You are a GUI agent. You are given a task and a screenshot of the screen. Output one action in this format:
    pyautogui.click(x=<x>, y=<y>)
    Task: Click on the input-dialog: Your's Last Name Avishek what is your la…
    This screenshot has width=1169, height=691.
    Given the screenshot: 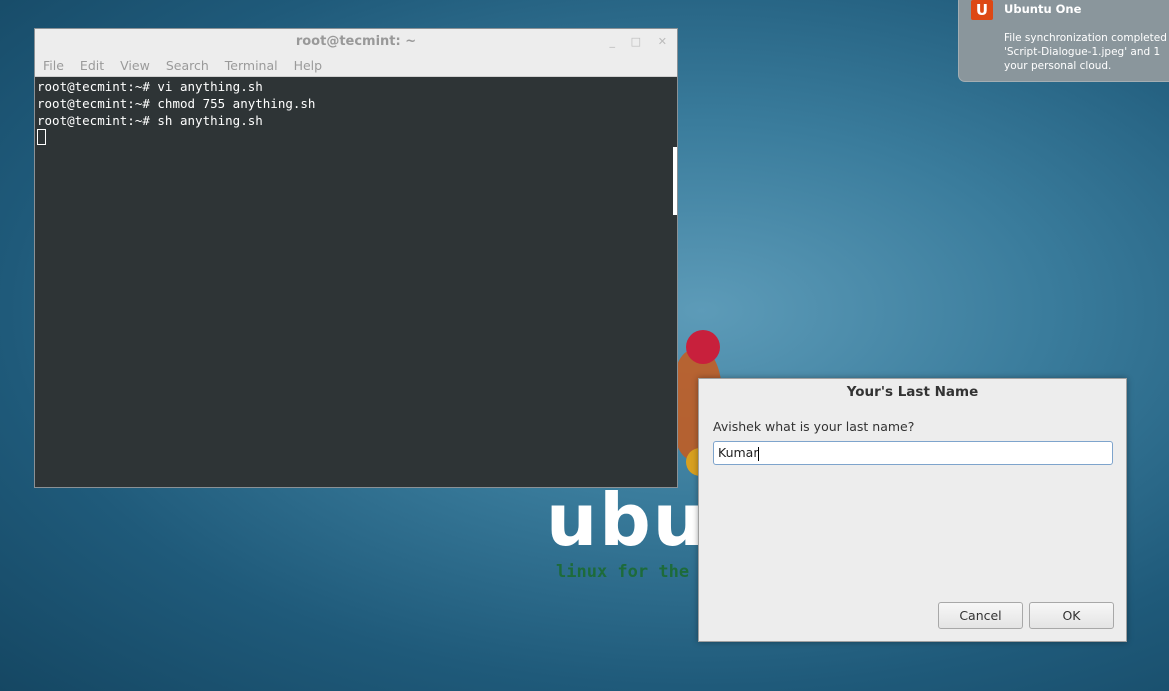 What is the action you would take?
    pyautogui.click(x=912, y=510)
    